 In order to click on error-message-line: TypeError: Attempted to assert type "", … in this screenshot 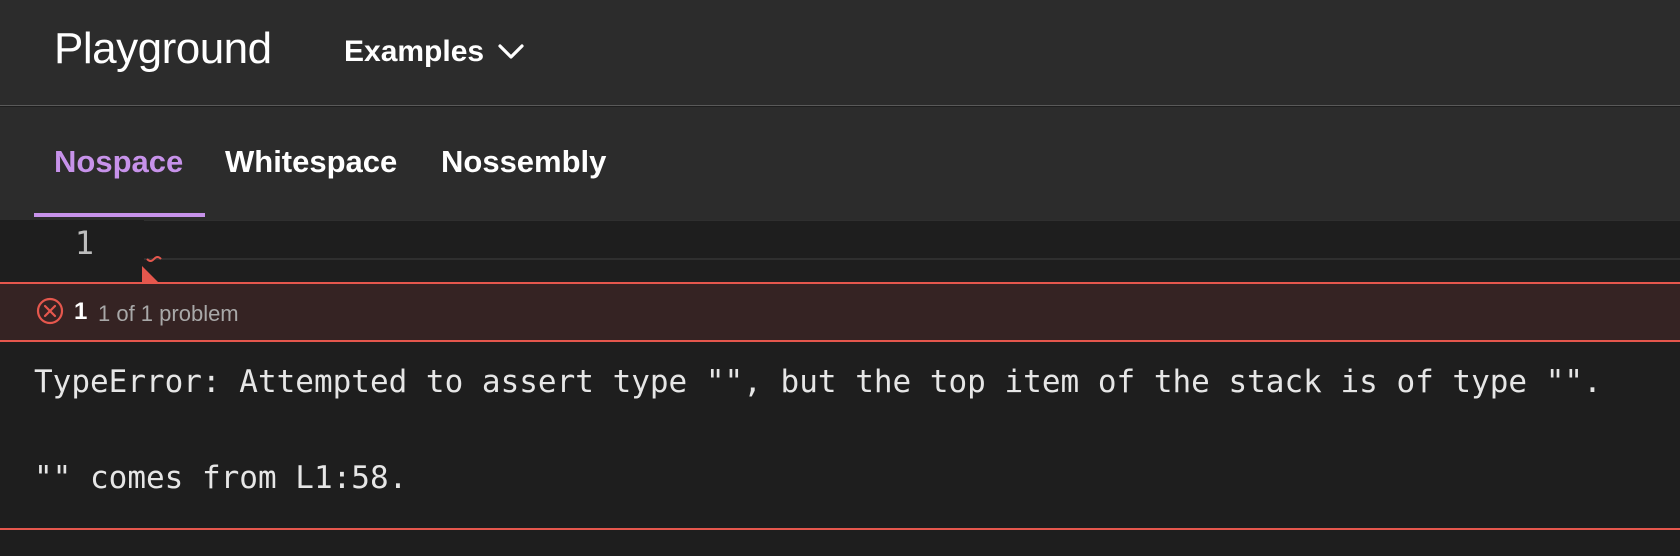, I will do `click(818, 382)`.